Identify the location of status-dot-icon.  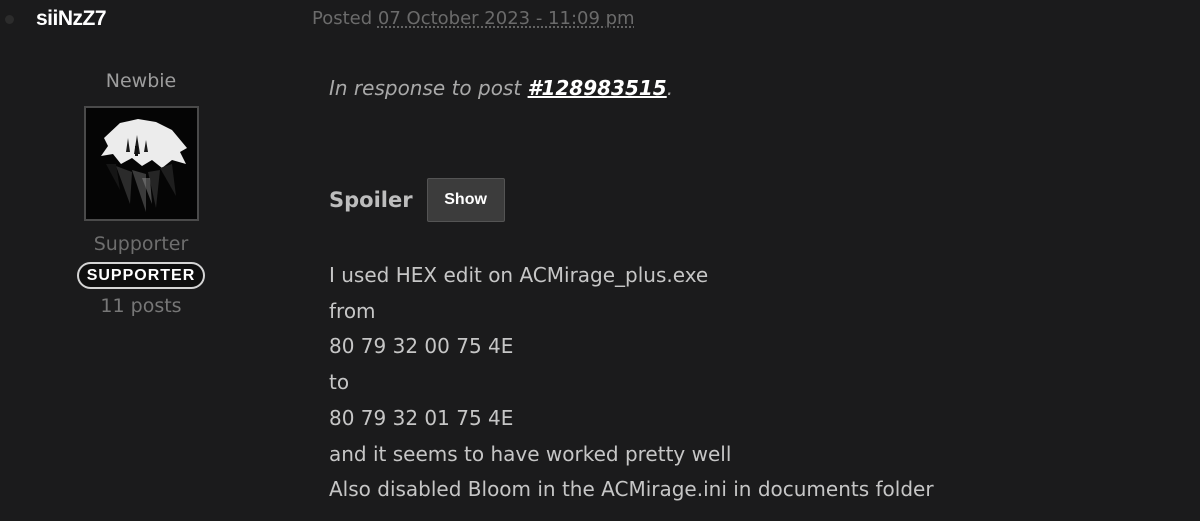
(9, 19).